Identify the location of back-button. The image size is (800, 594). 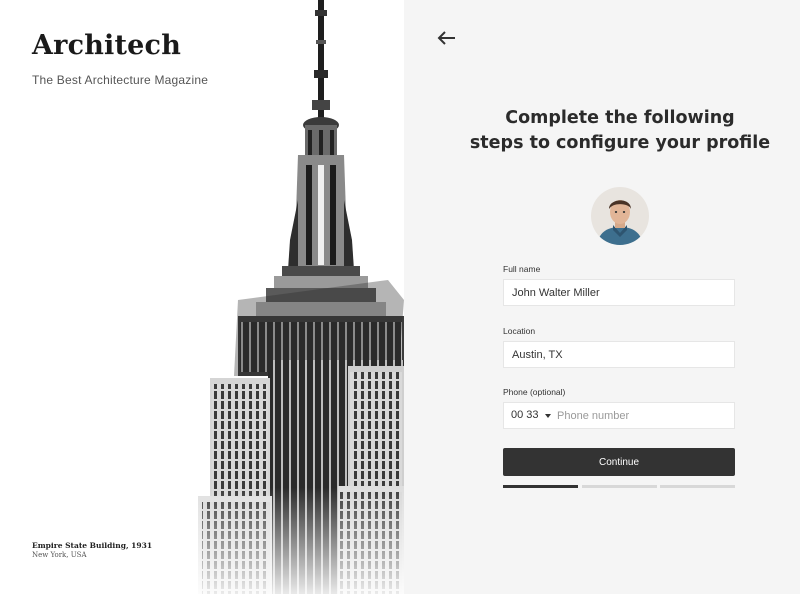
(446, 38).